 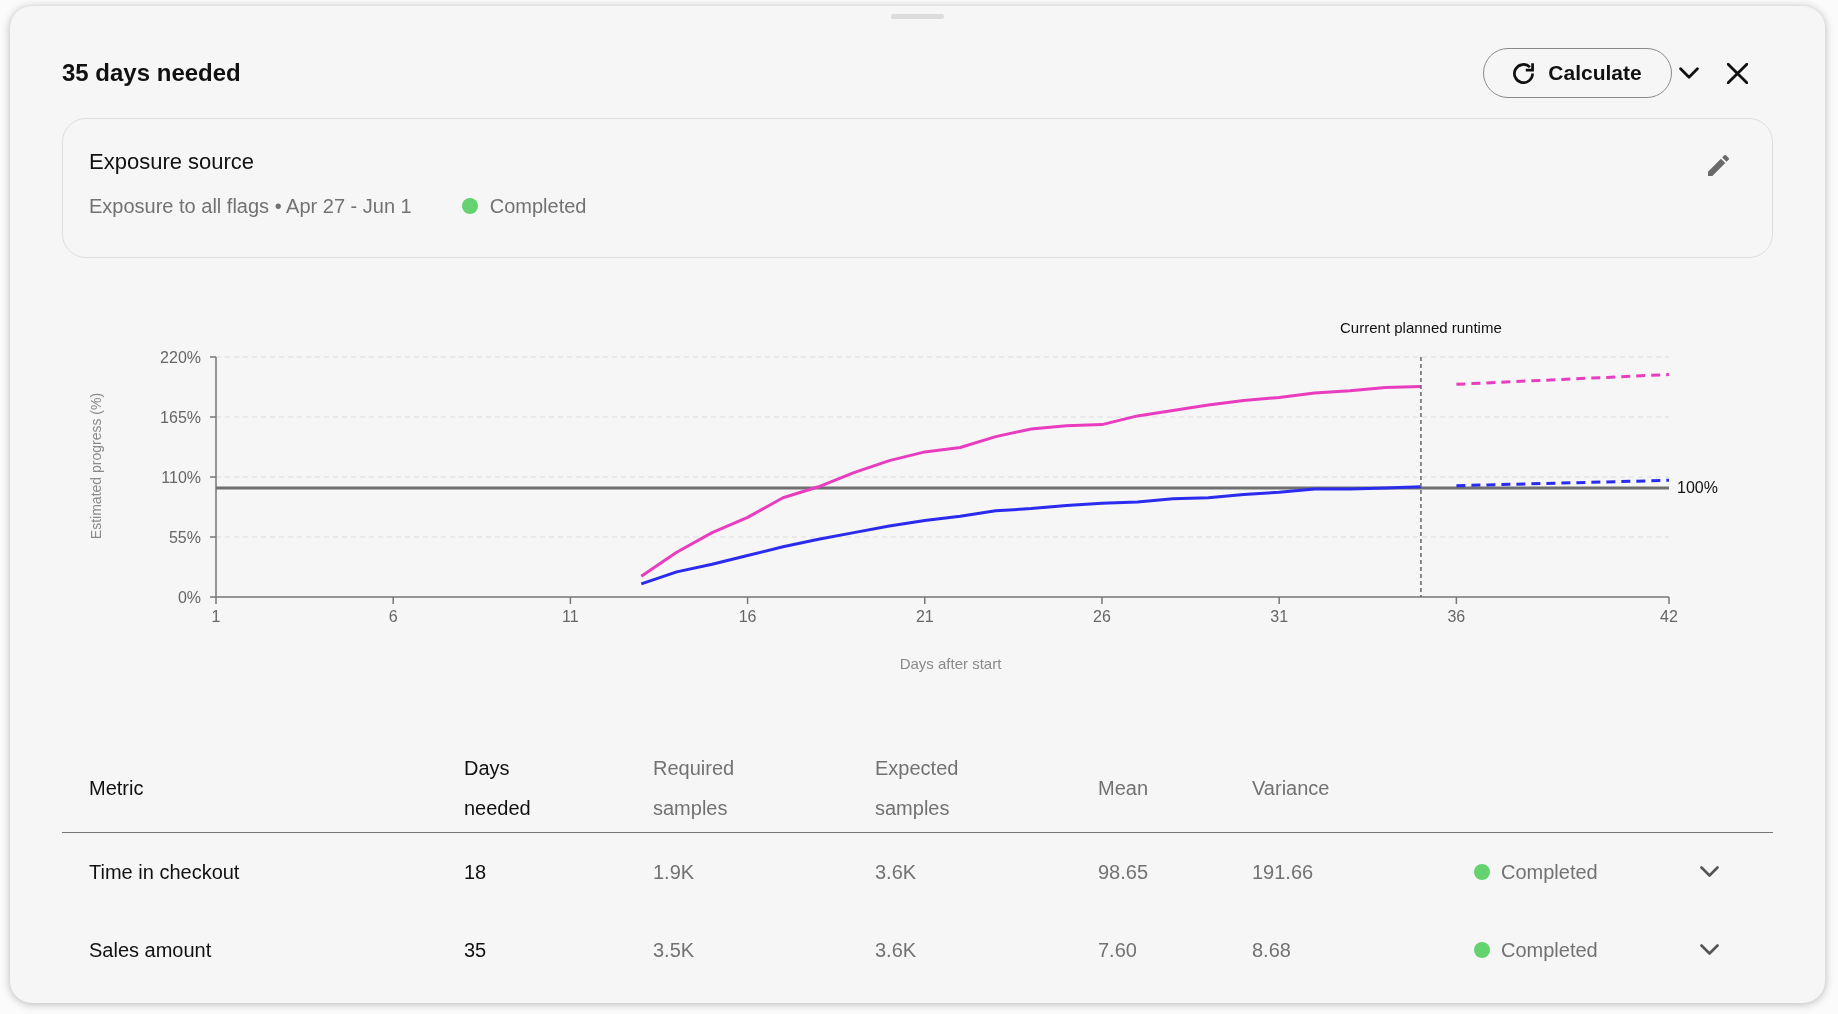 I want to click on axis-title: Days after start, so click(x=950, y=663).